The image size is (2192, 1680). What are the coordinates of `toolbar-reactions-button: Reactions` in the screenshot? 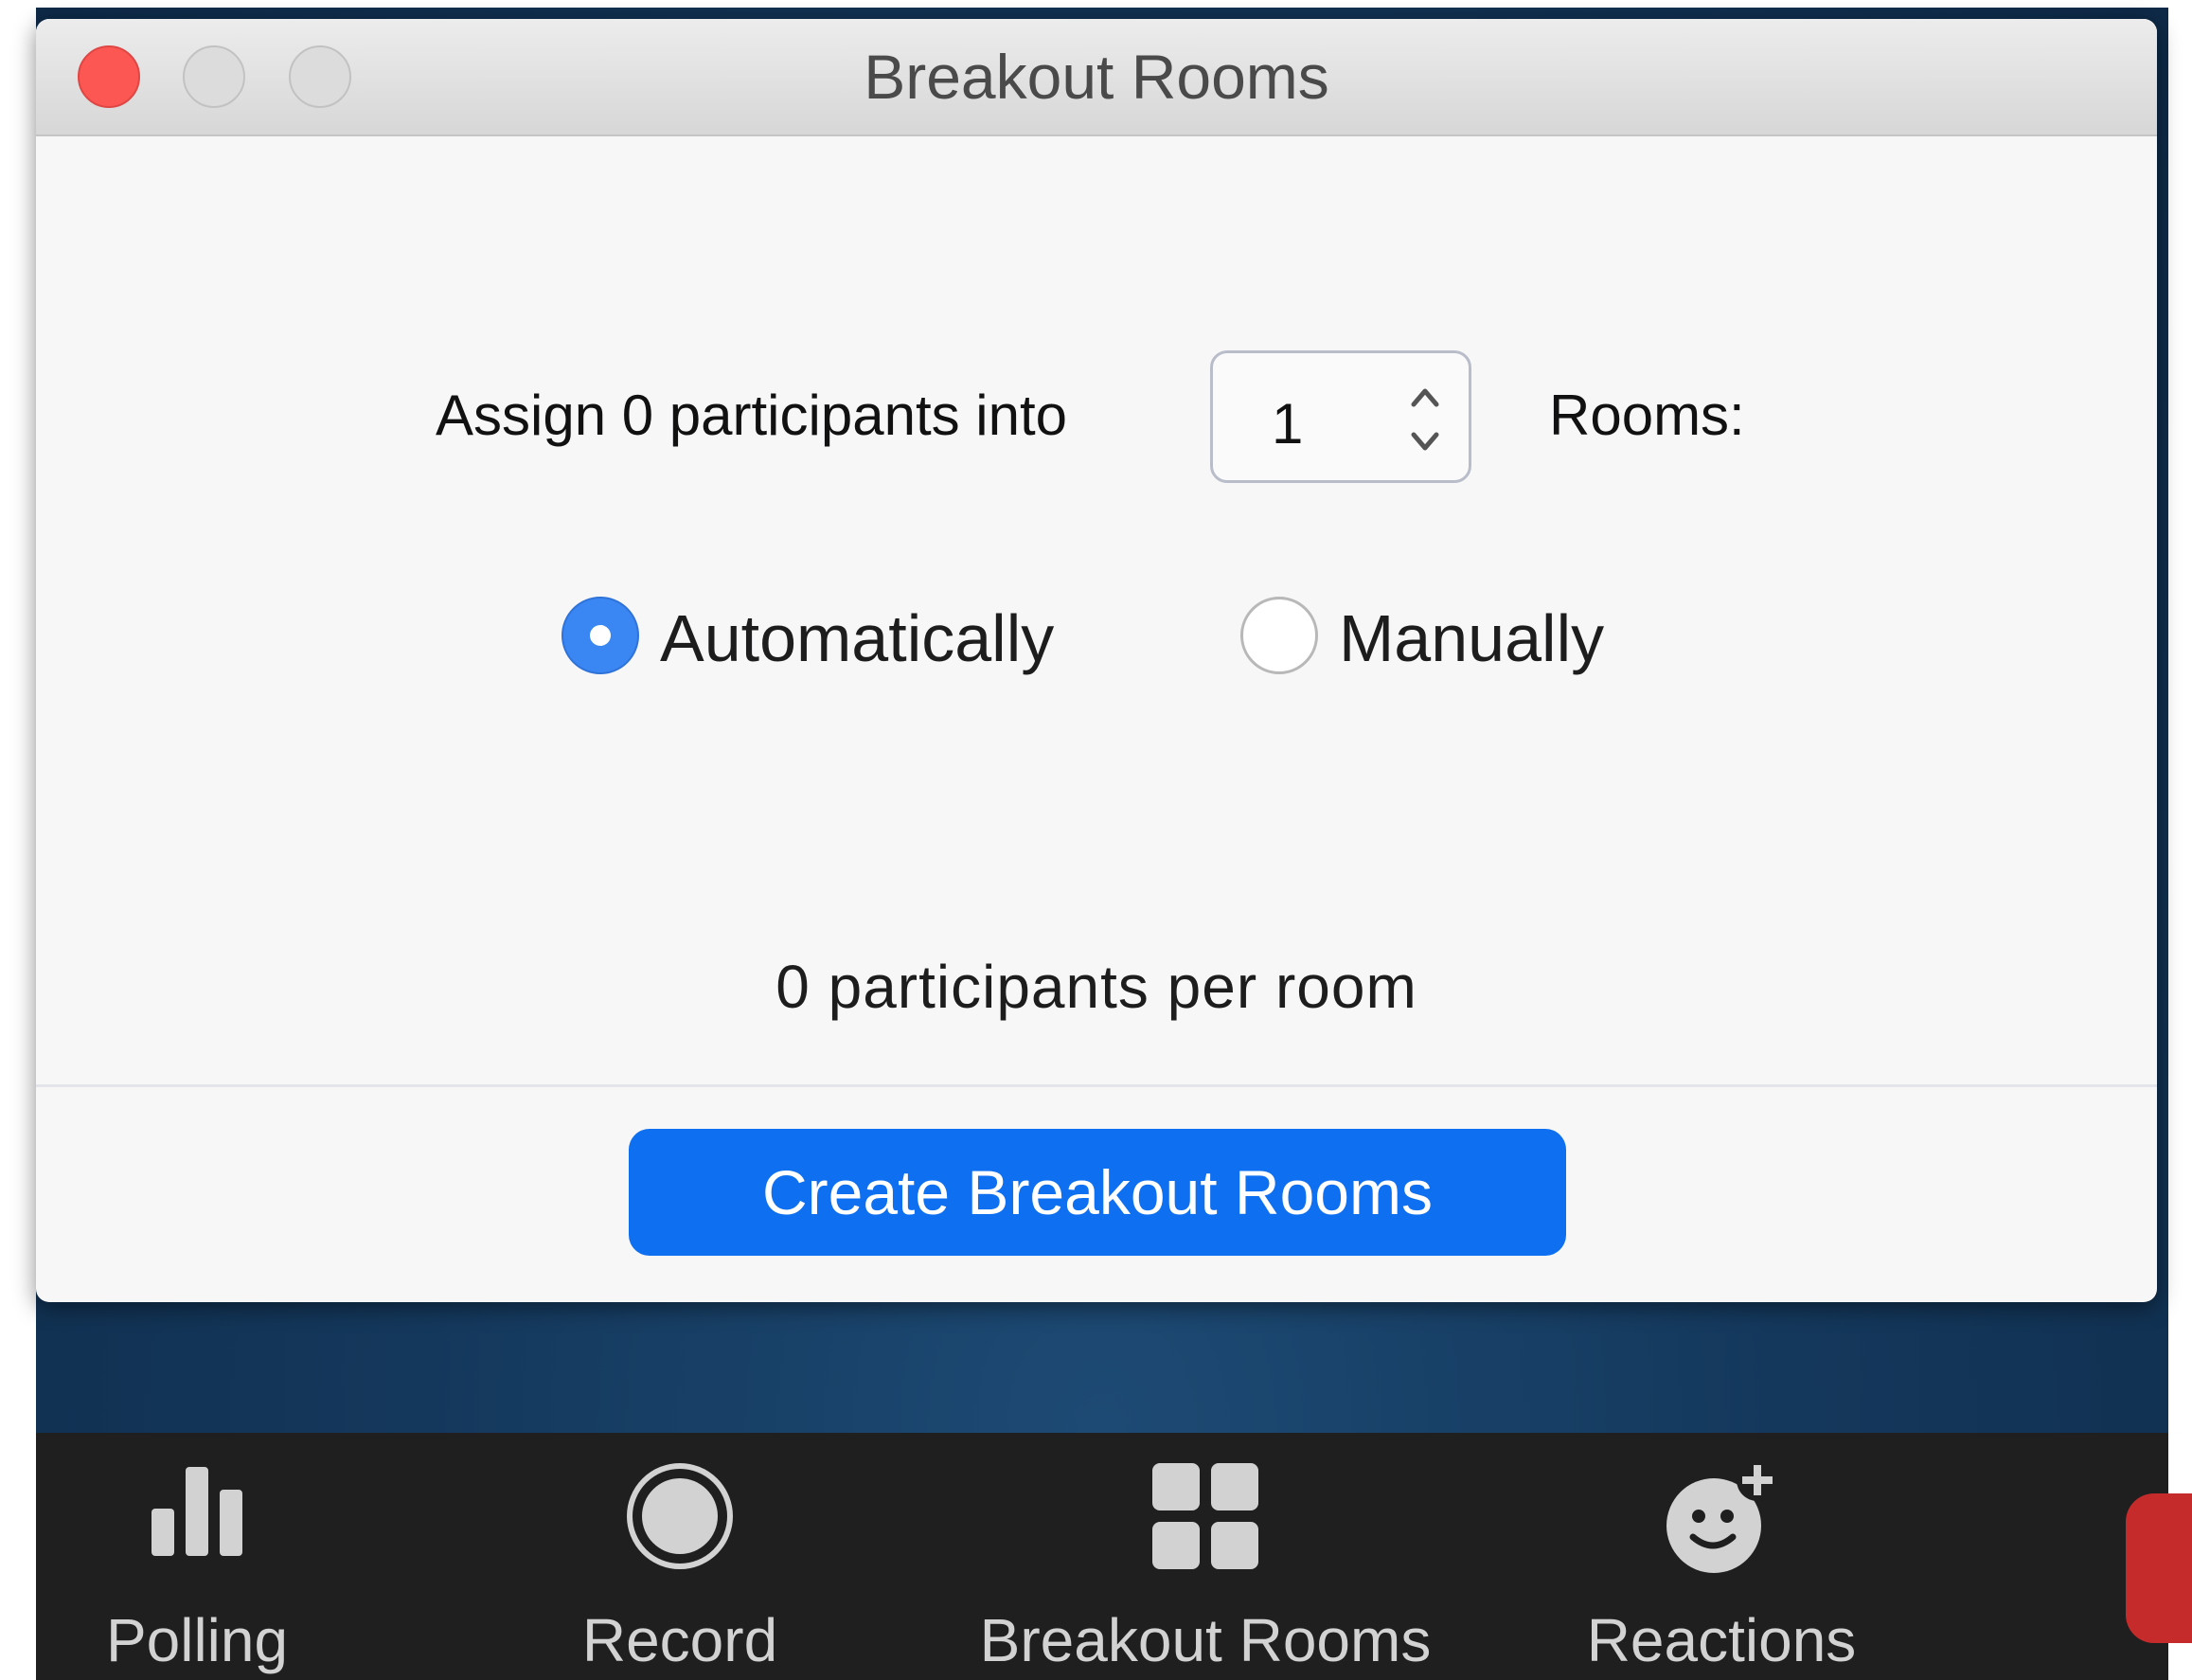 It's located at (1721, 1557).